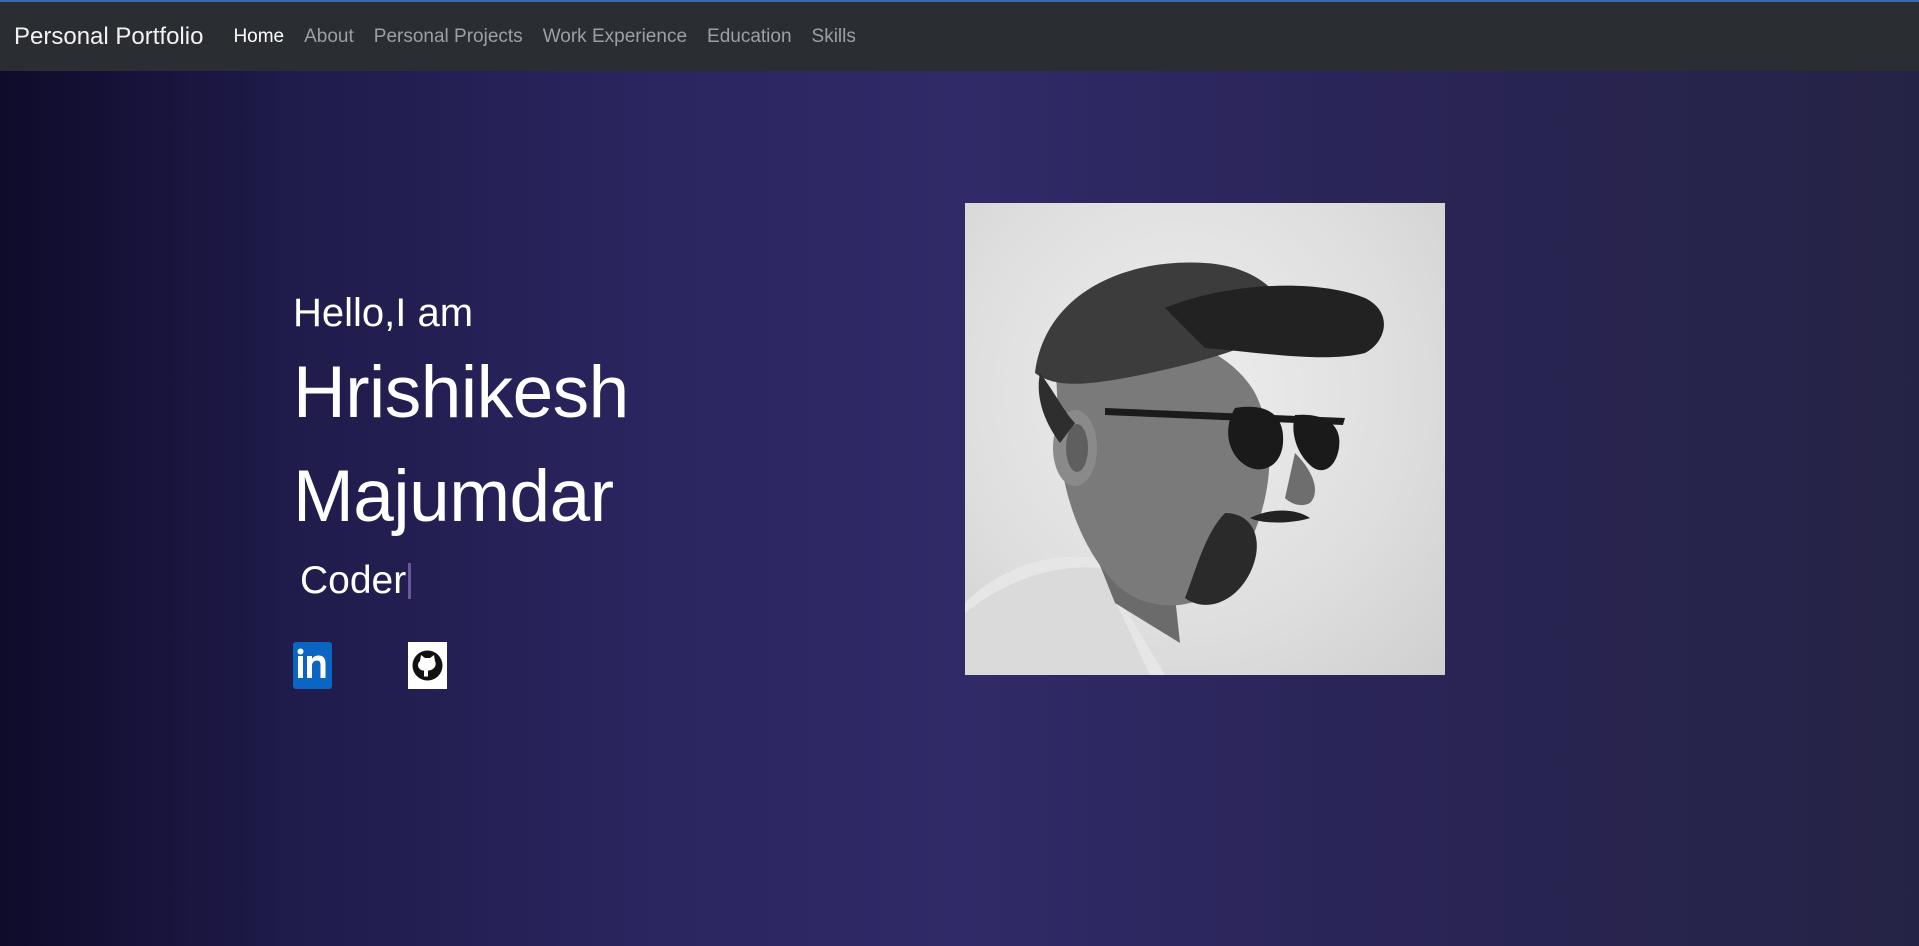 The width and height of the screenshot is (1919, 946). What do you see at coordinates (370, 665) in the screenshot?
I see `social-links` at bounding box center [370, 665].